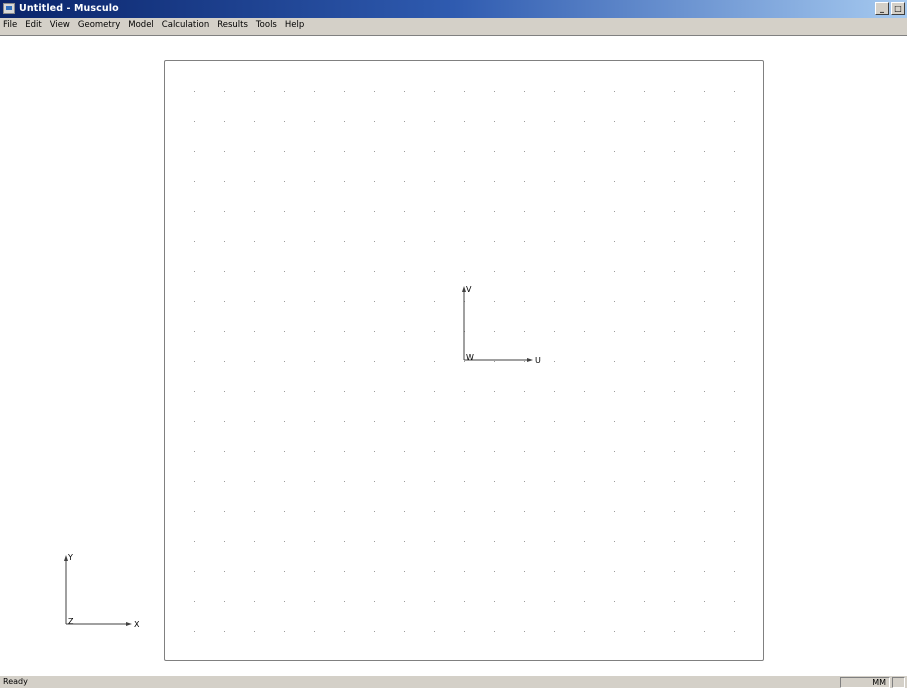 The image size is (907, 688). Describe the element at coordinates (69, 8) in the screenshot. I see `window-title: Untitled - Musculo` at that location.